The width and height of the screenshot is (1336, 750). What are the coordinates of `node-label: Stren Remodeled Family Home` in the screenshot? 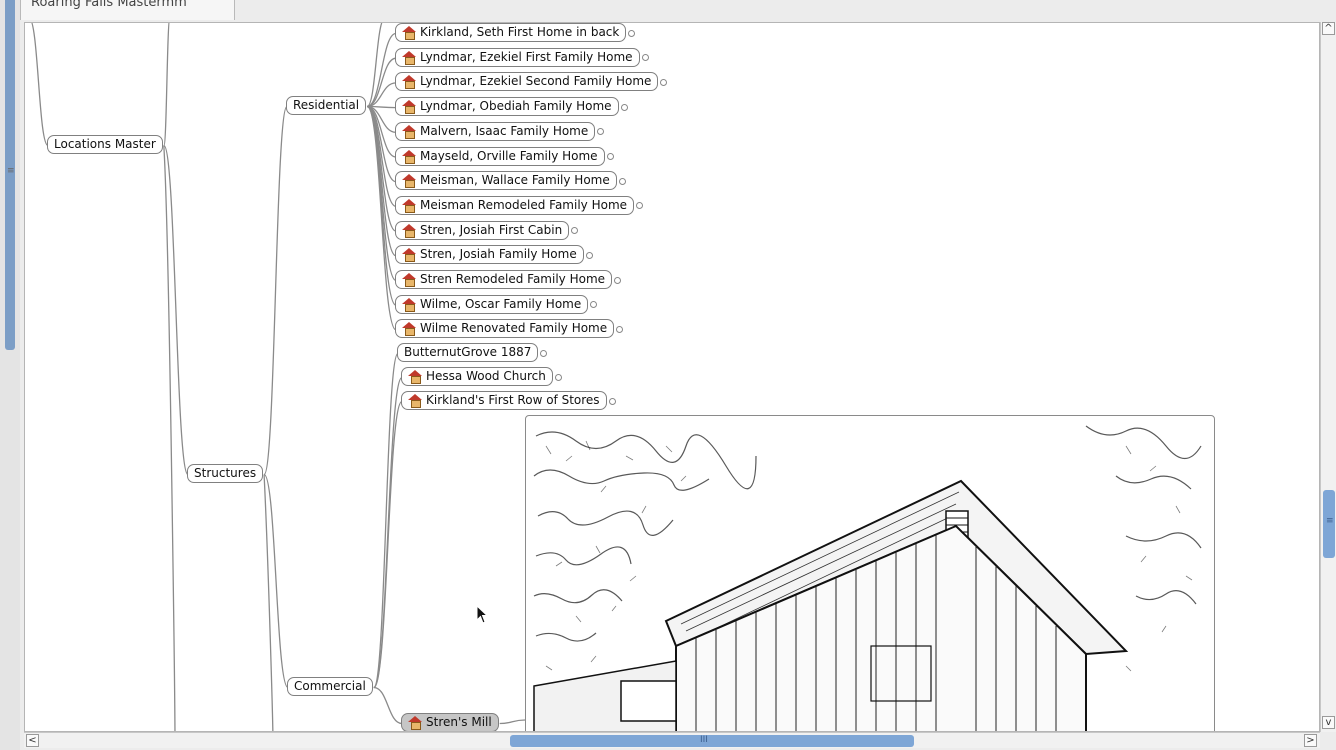 It's located at (513, 279).